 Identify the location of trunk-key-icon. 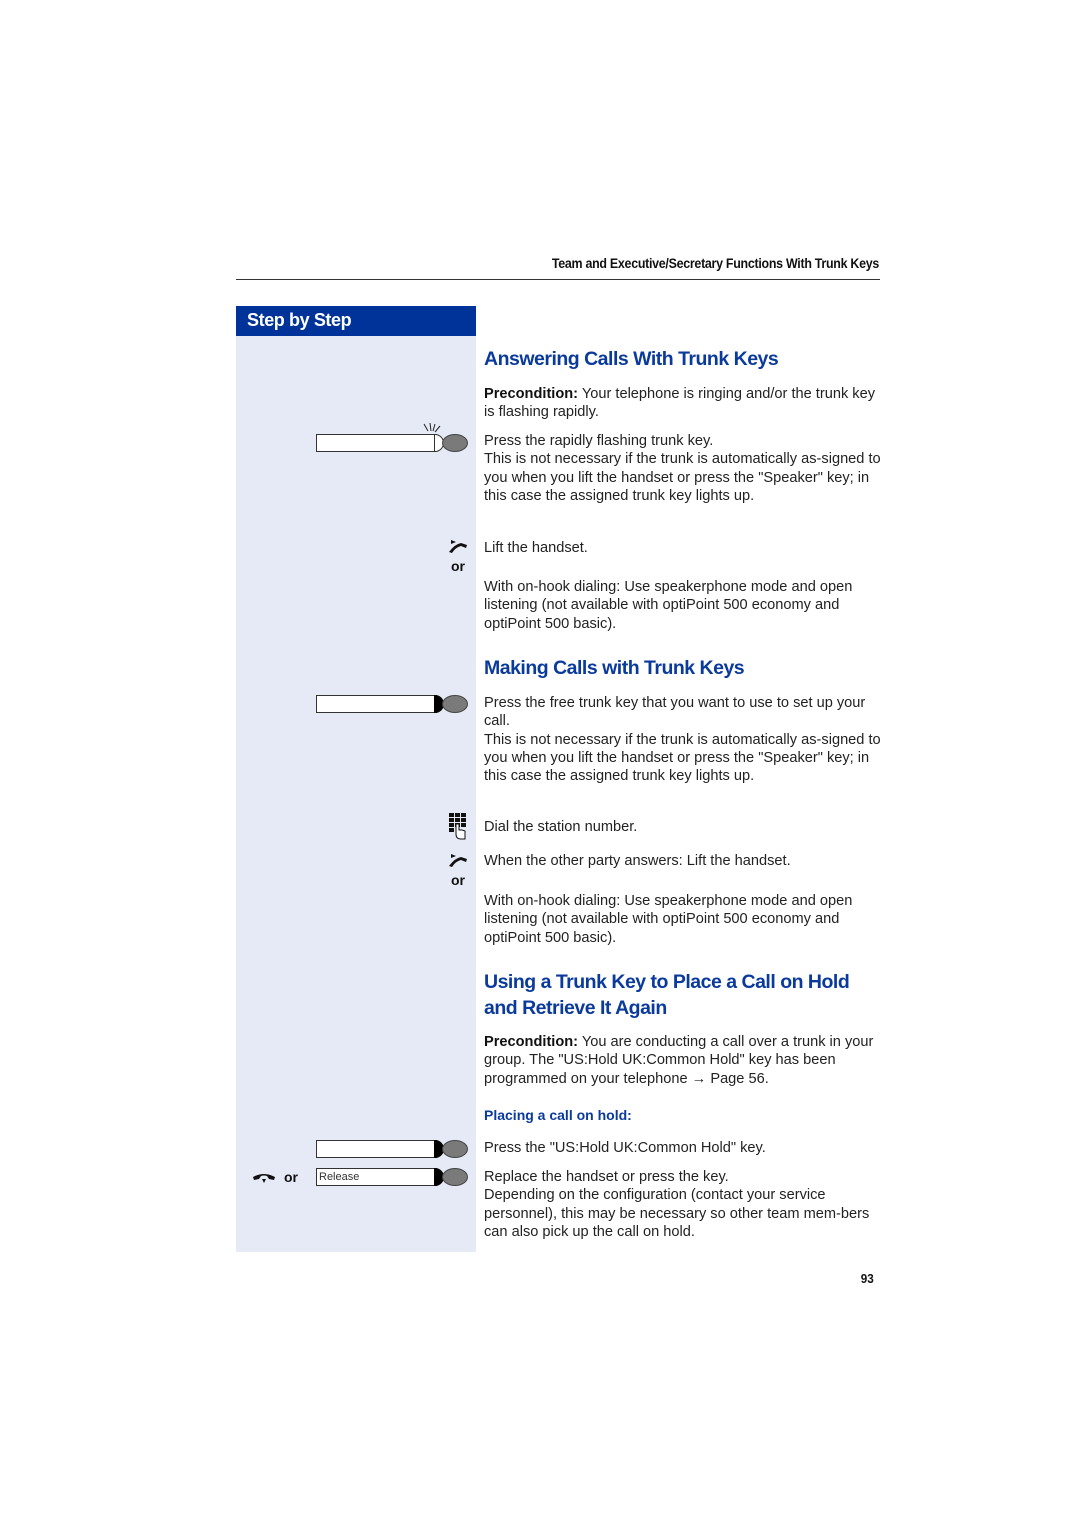
(392, 704).